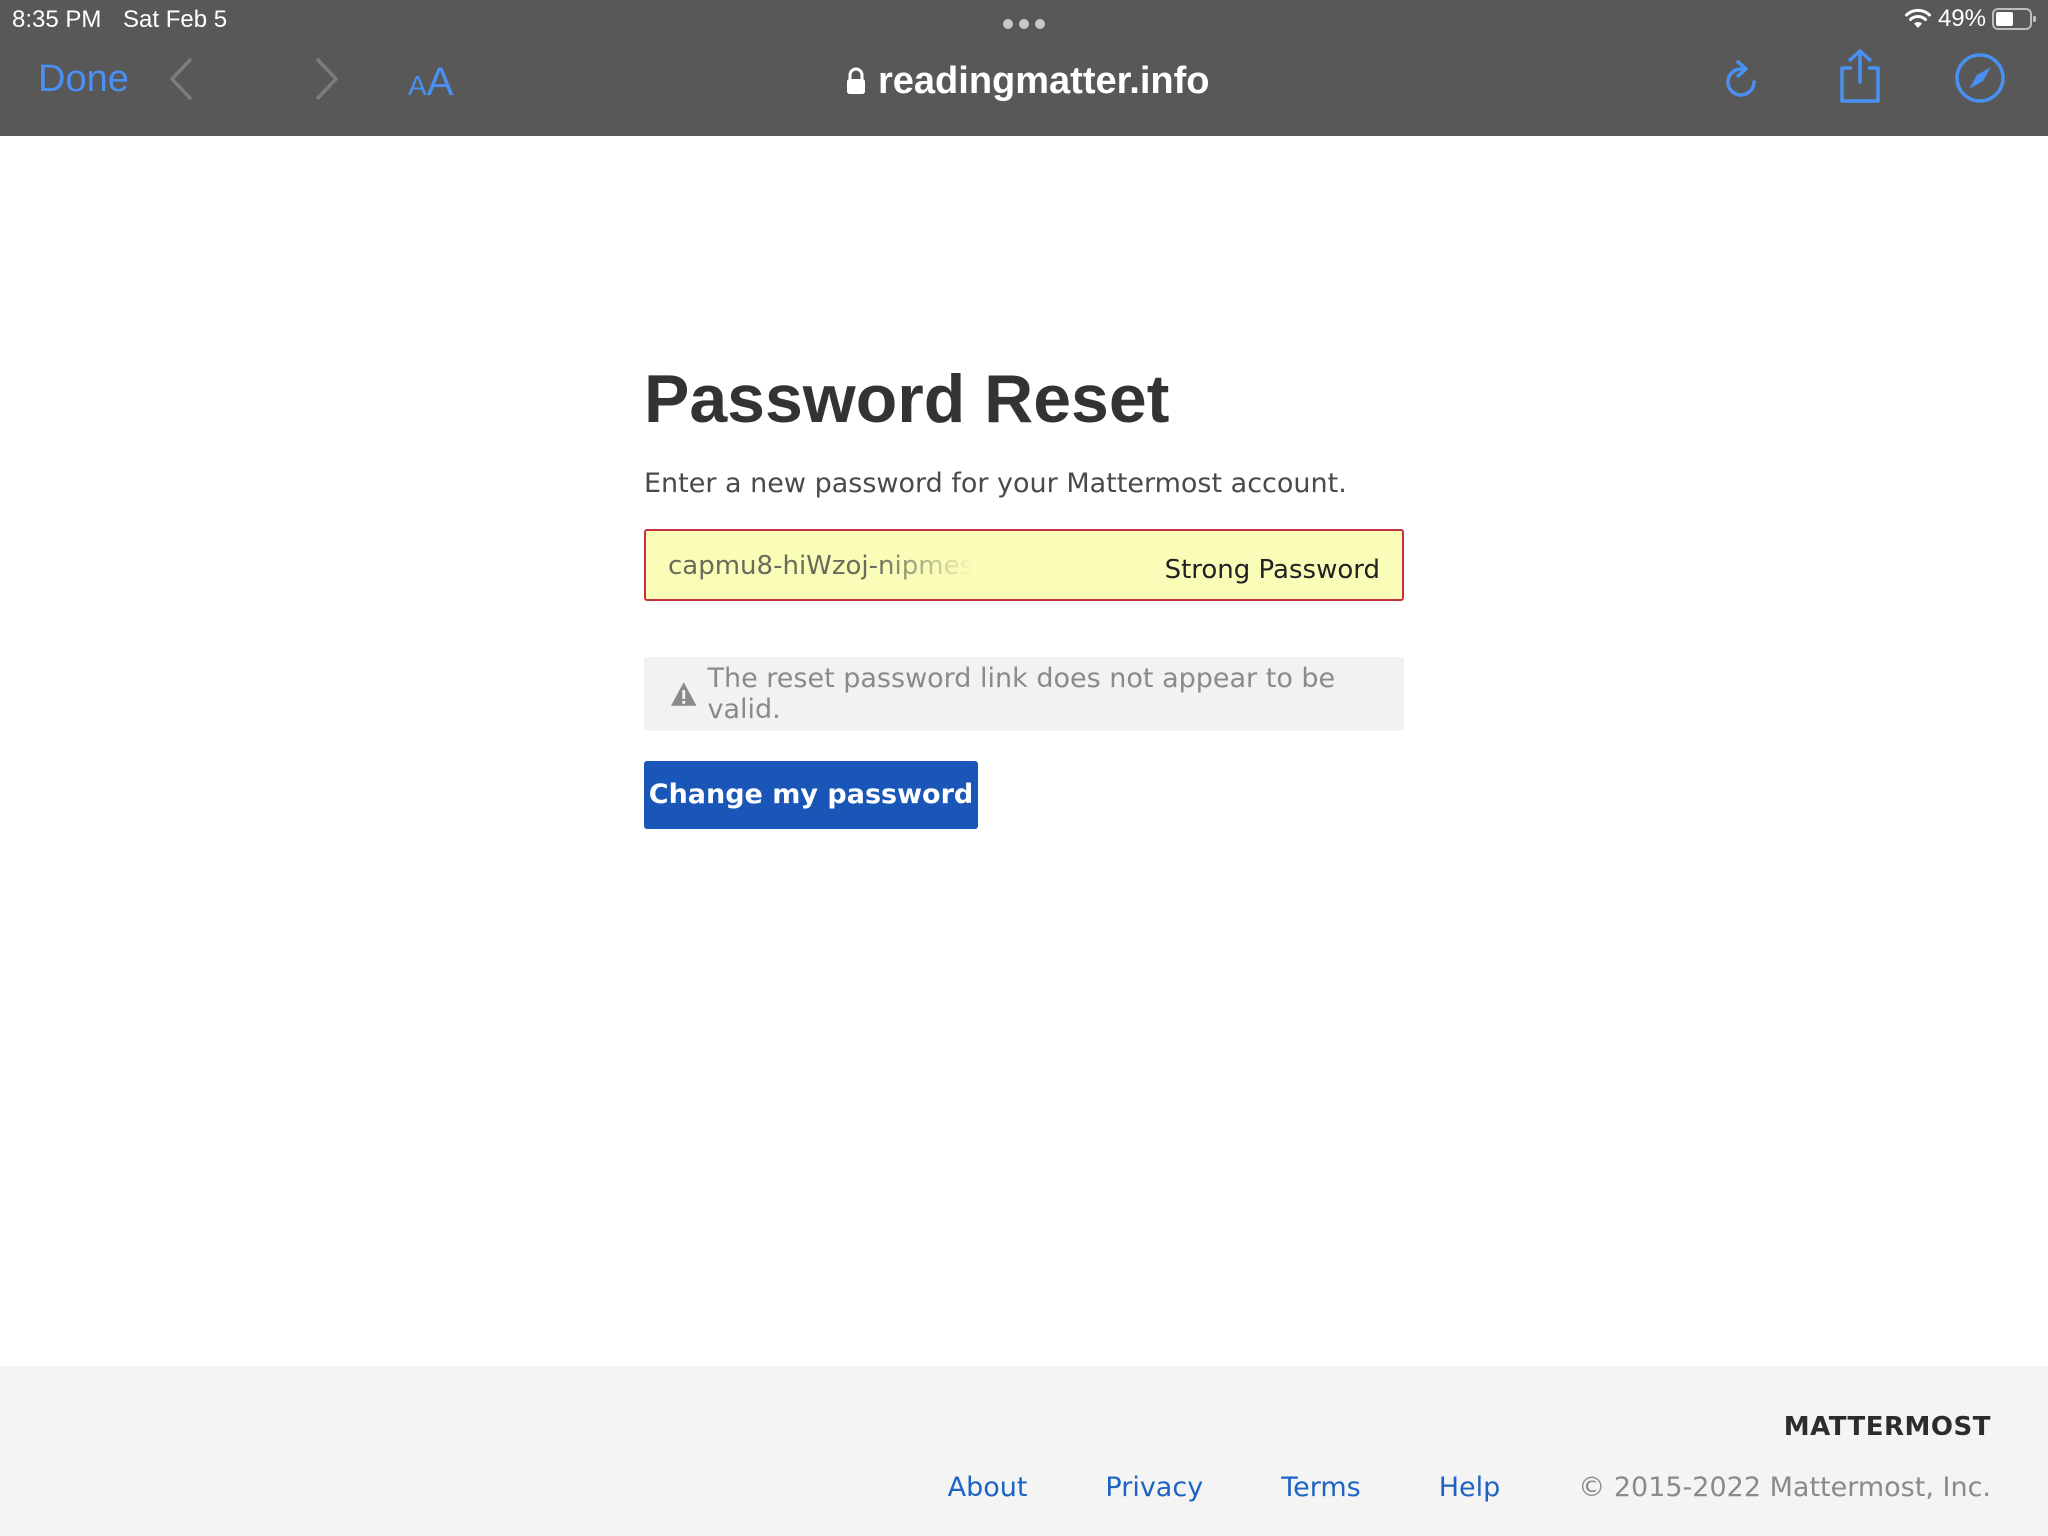 Image resolution: width=2048 pixels, height=1536 pixels. I want to click on battery-icon, so click(2014, 19).